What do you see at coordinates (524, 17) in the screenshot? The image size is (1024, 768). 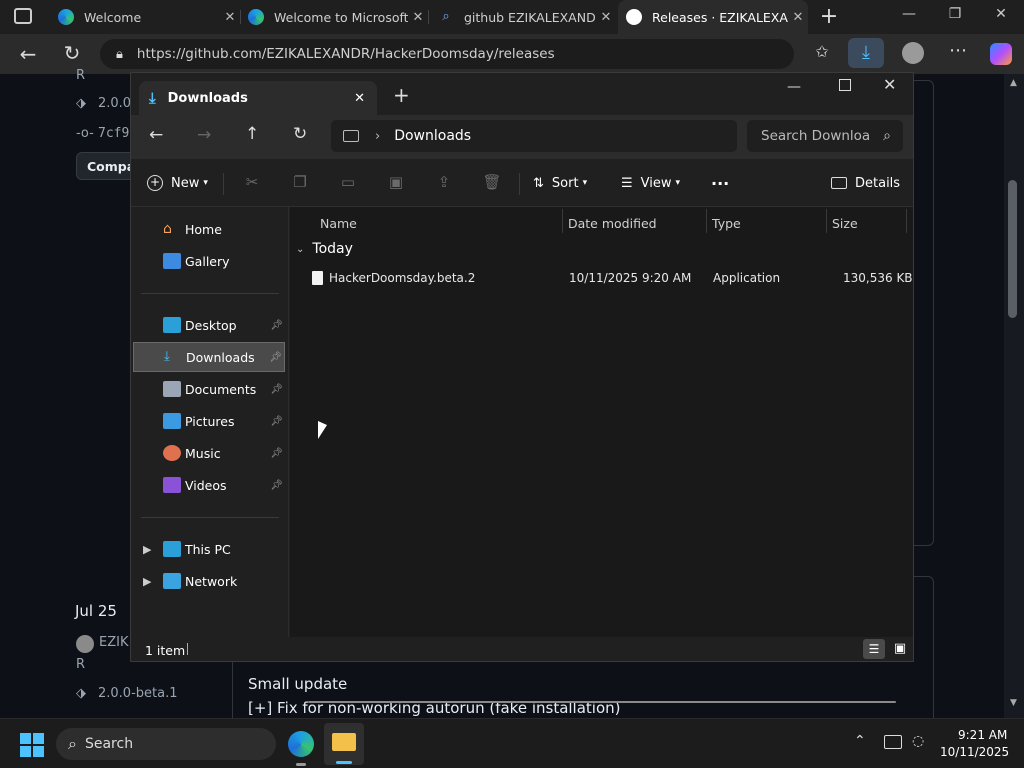 I see `browser-tab: ⌕ github EZIKALEXANDR ✕` at bounding box center [524, 17].